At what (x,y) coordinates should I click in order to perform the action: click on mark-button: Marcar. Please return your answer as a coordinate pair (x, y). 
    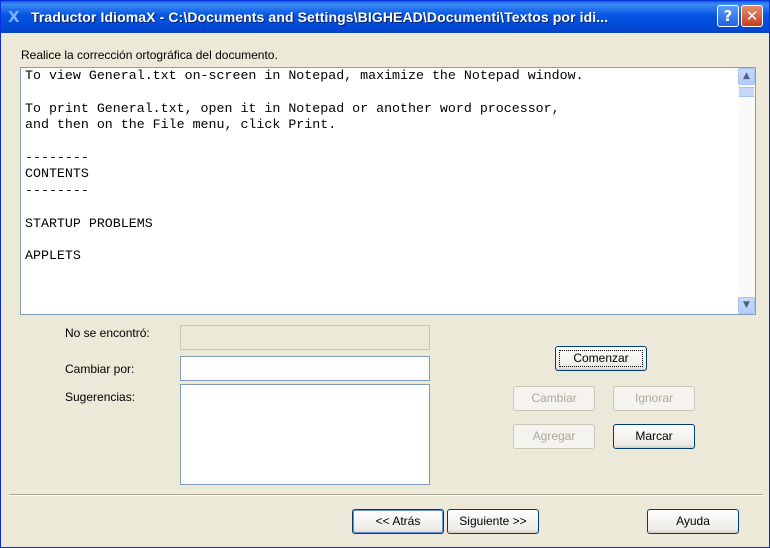
    Looking at the image, I should click on (654, 436).